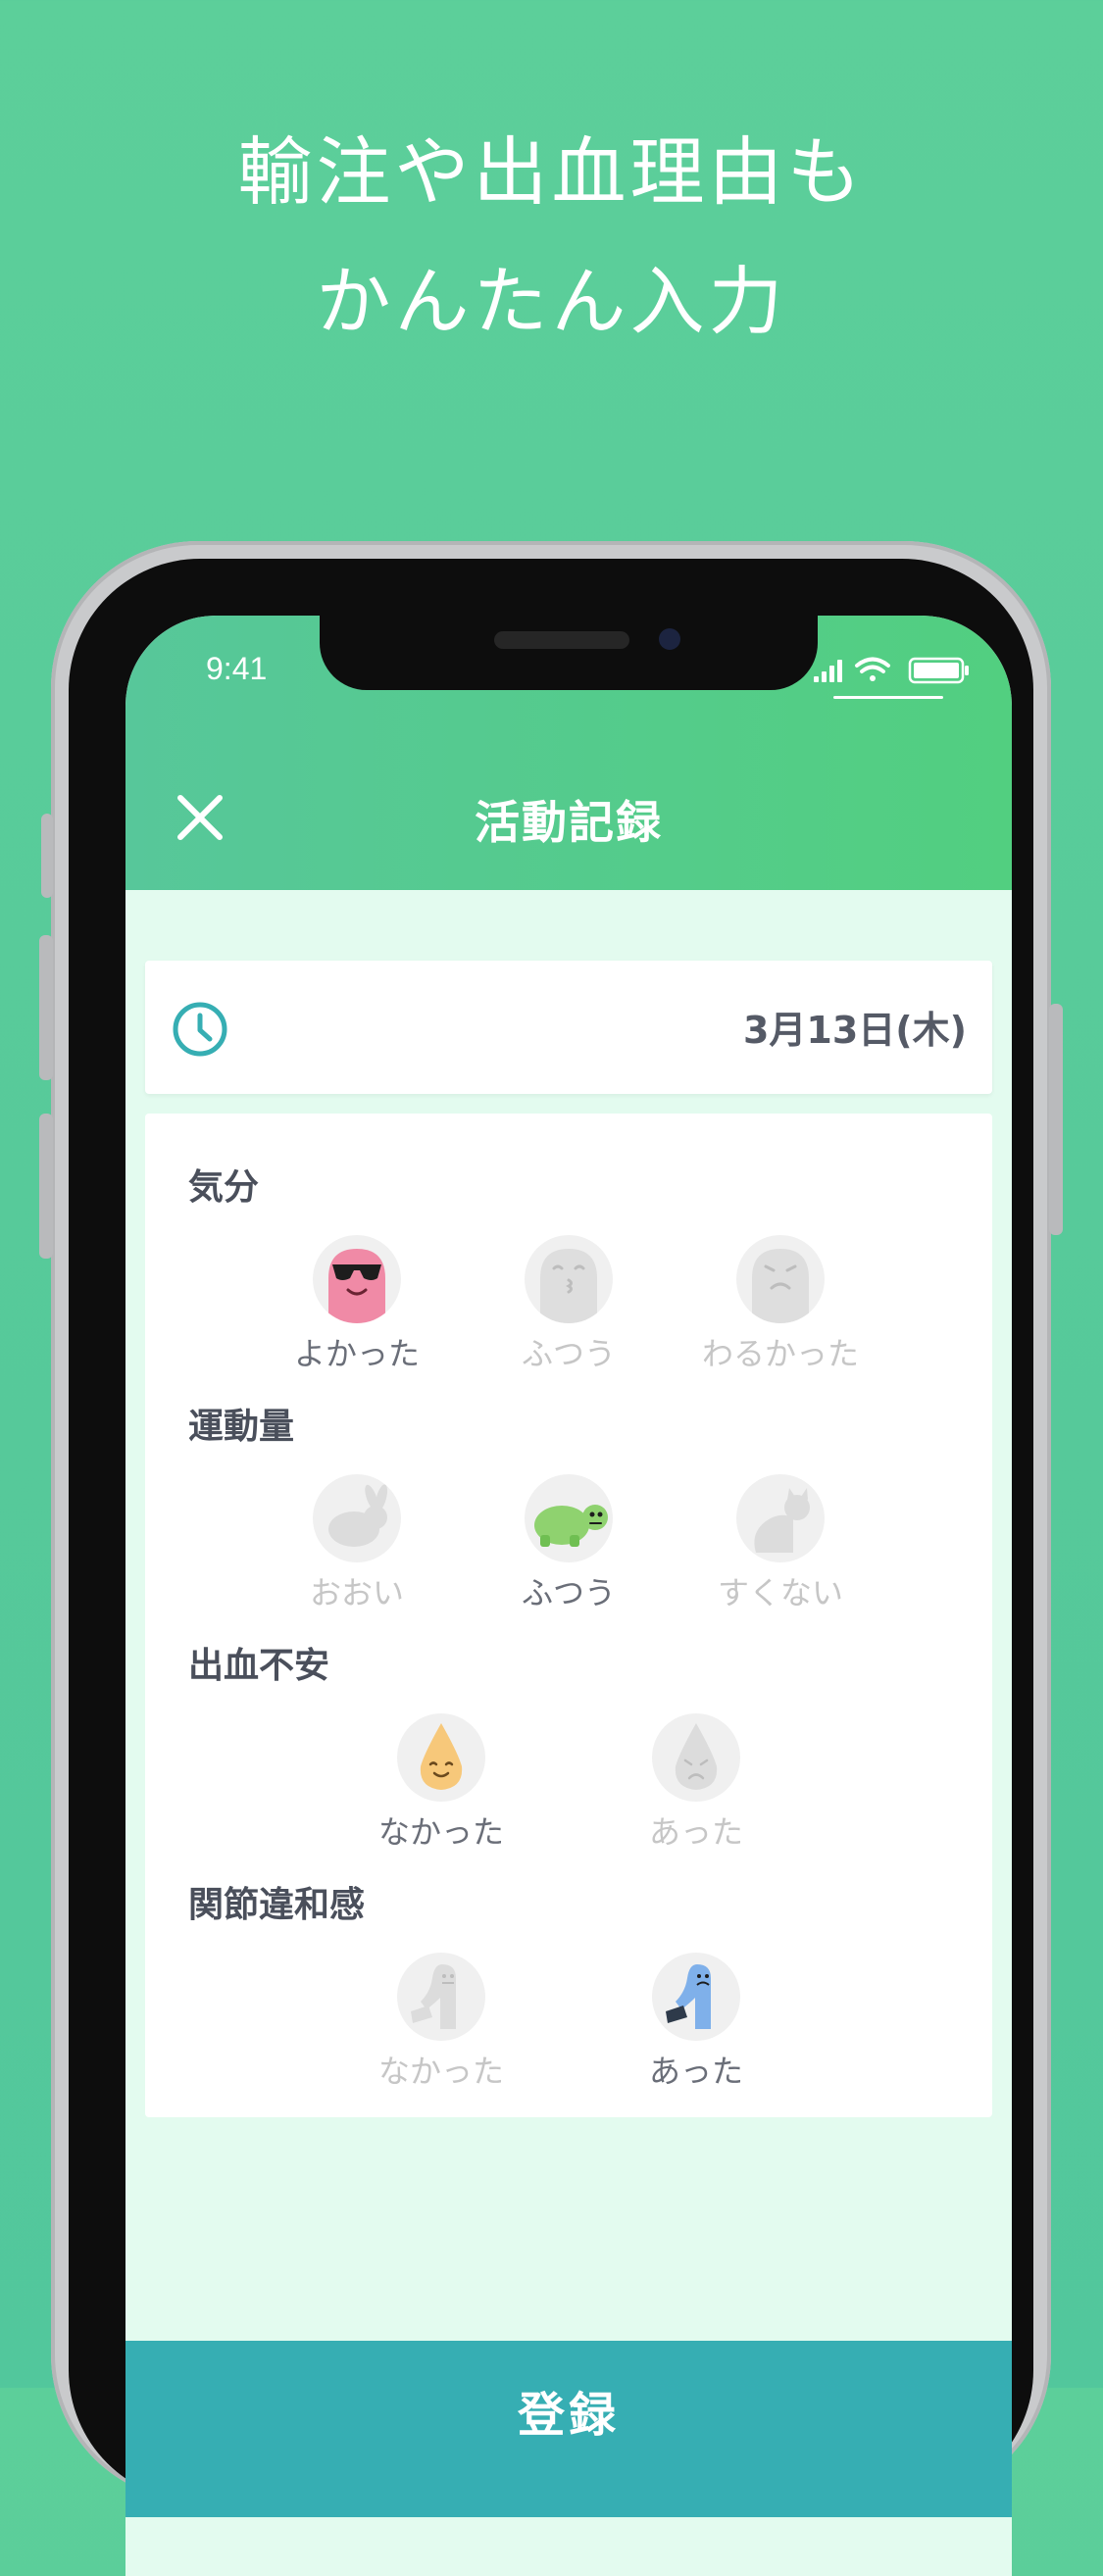  What do you see at coordinates (440, 2071) in the screenshot?
I see `joint-option-none-label: なかった` at bounding box center [440, 2071].